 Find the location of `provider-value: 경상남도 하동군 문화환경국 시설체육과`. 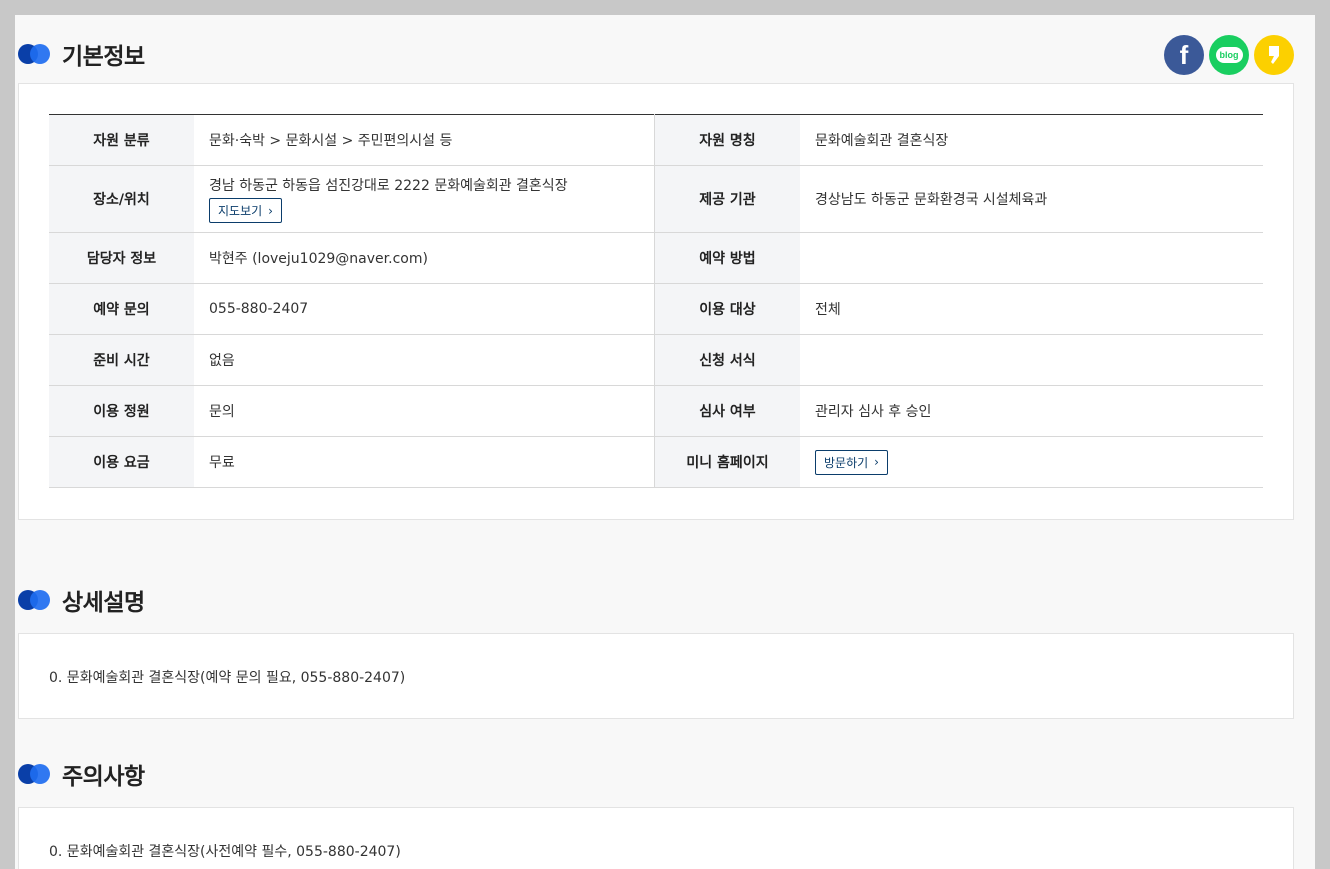

provider-value: 경상남도 하동군 문화환경국 시설체육과 is located at coordinates (1031, 199).